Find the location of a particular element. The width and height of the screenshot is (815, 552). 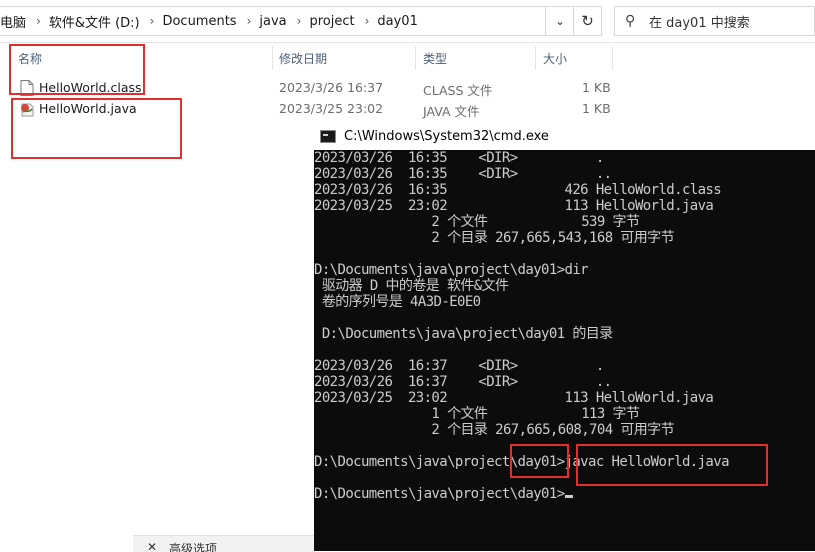

column-header-label: 大小 is located at coordinates (555, 58).